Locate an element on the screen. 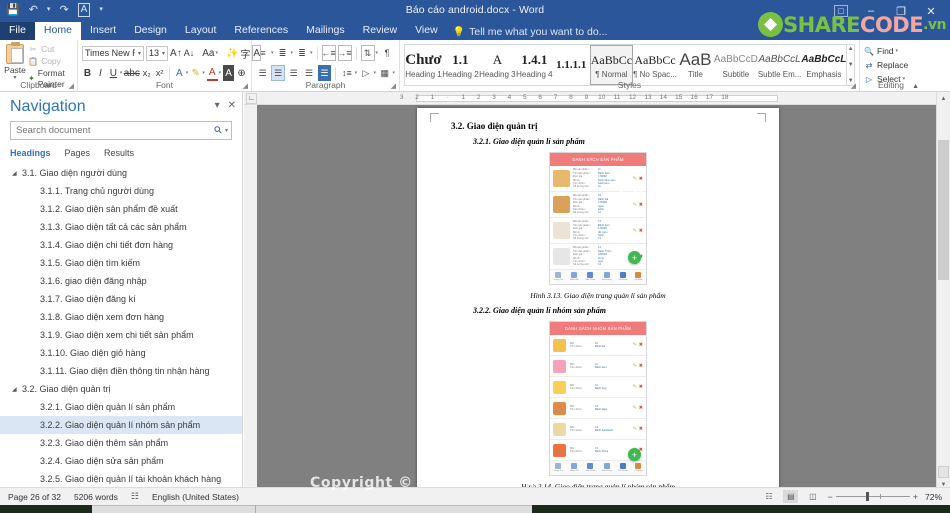  change-case-chevron-down-icon: ▾ is located at coordinates (216, 53).